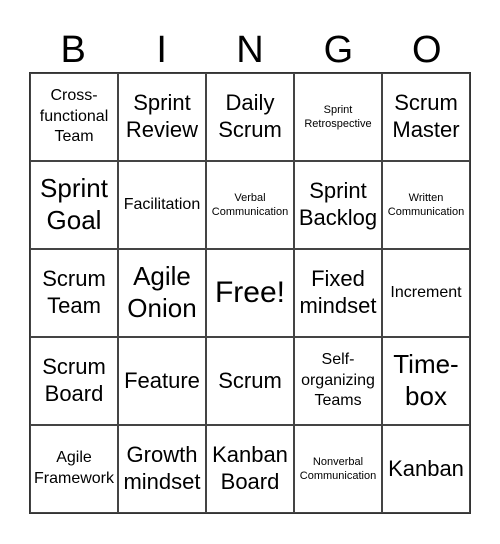  I want to click on cell-label: Agile Onion, so click(162, 292).